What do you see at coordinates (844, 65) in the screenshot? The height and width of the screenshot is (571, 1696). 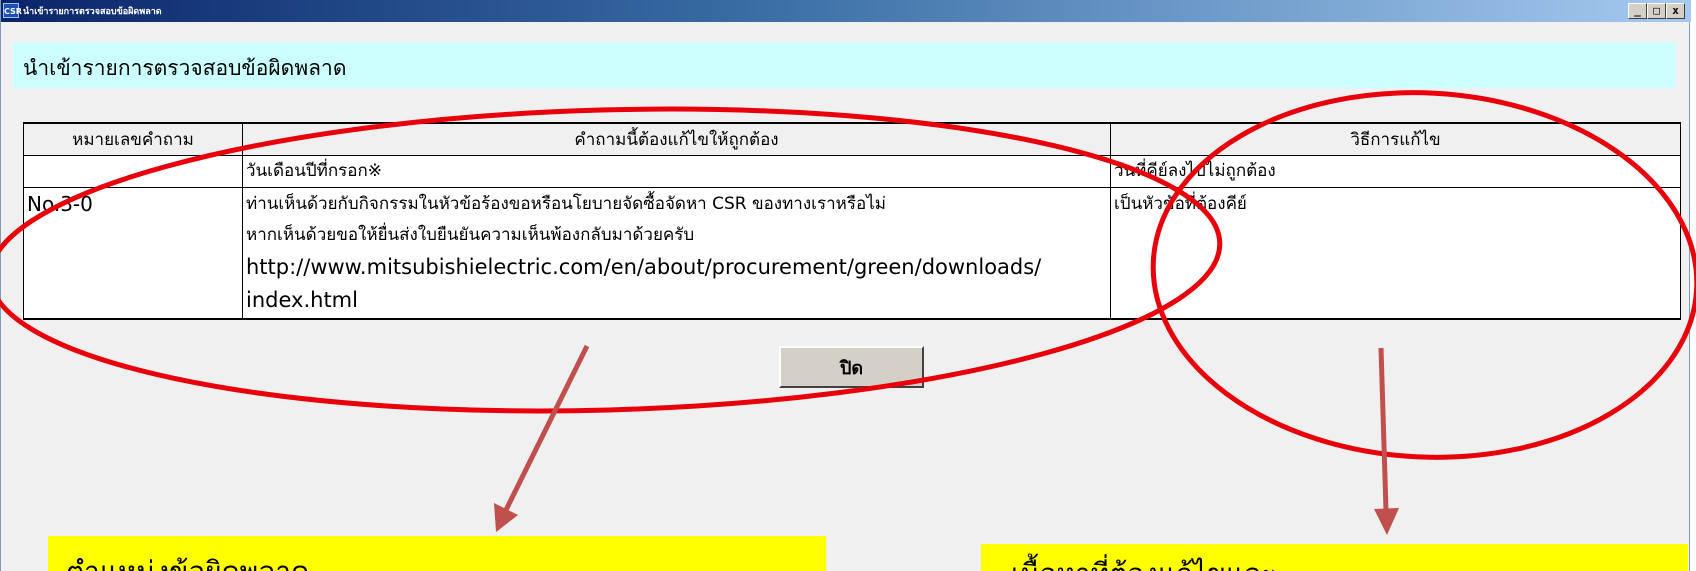 I see `form-header: นำเข้ารายการตรวจสอบข้อผิดพลาด` at bounding box center [844, 65].